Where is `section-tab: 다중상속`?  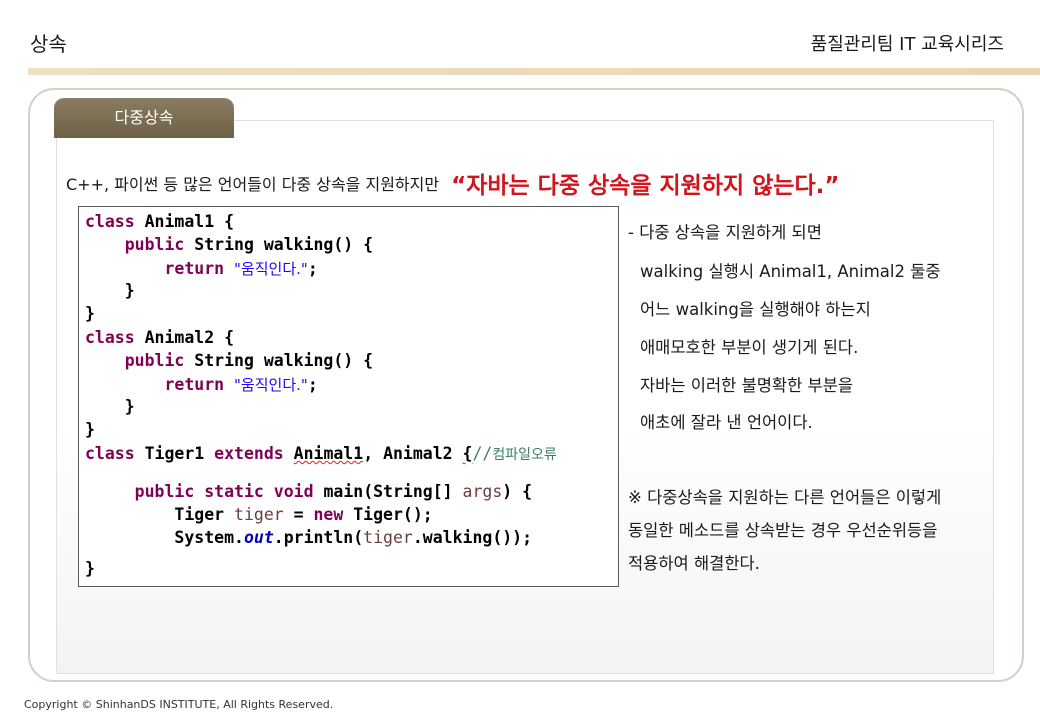
section-tab: 다중상속 is located at coordinates (144, 118).